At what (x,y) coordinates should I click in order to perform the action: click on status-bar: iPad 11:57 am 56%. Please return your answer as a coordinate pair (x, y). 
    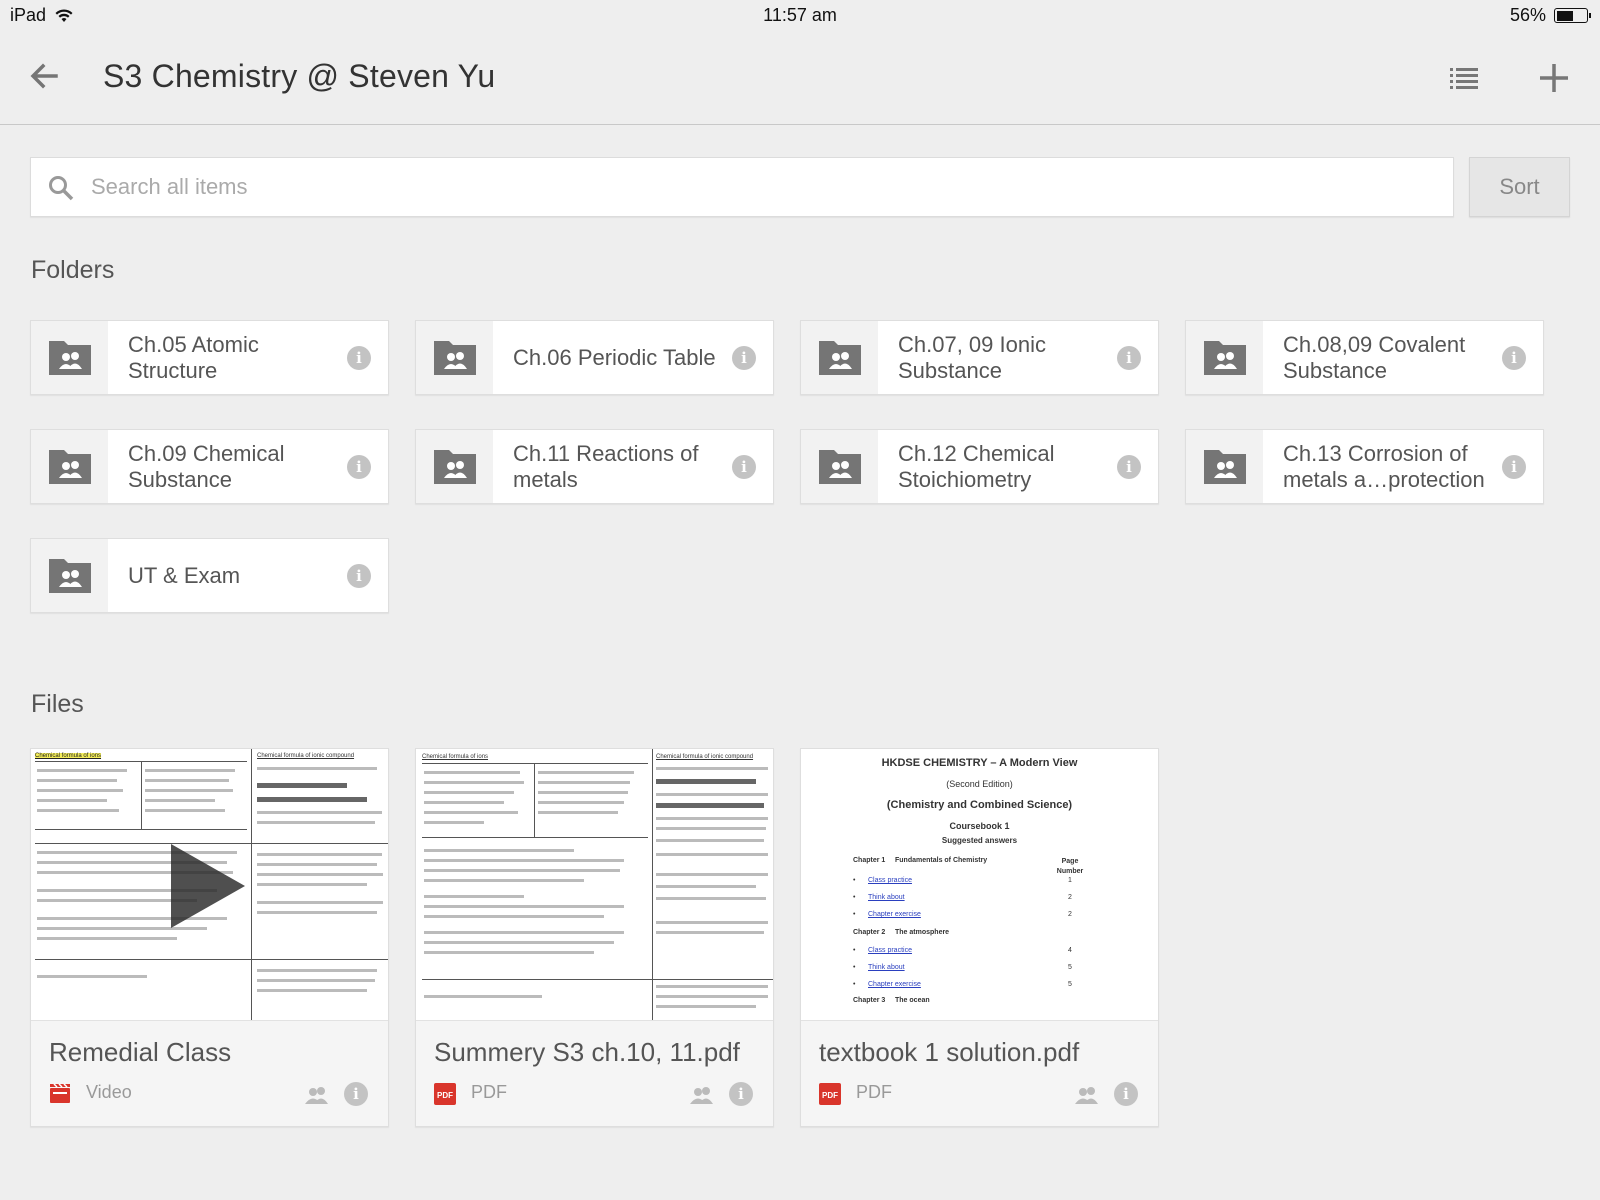
    Looking at the image, I should click on (800, 17).